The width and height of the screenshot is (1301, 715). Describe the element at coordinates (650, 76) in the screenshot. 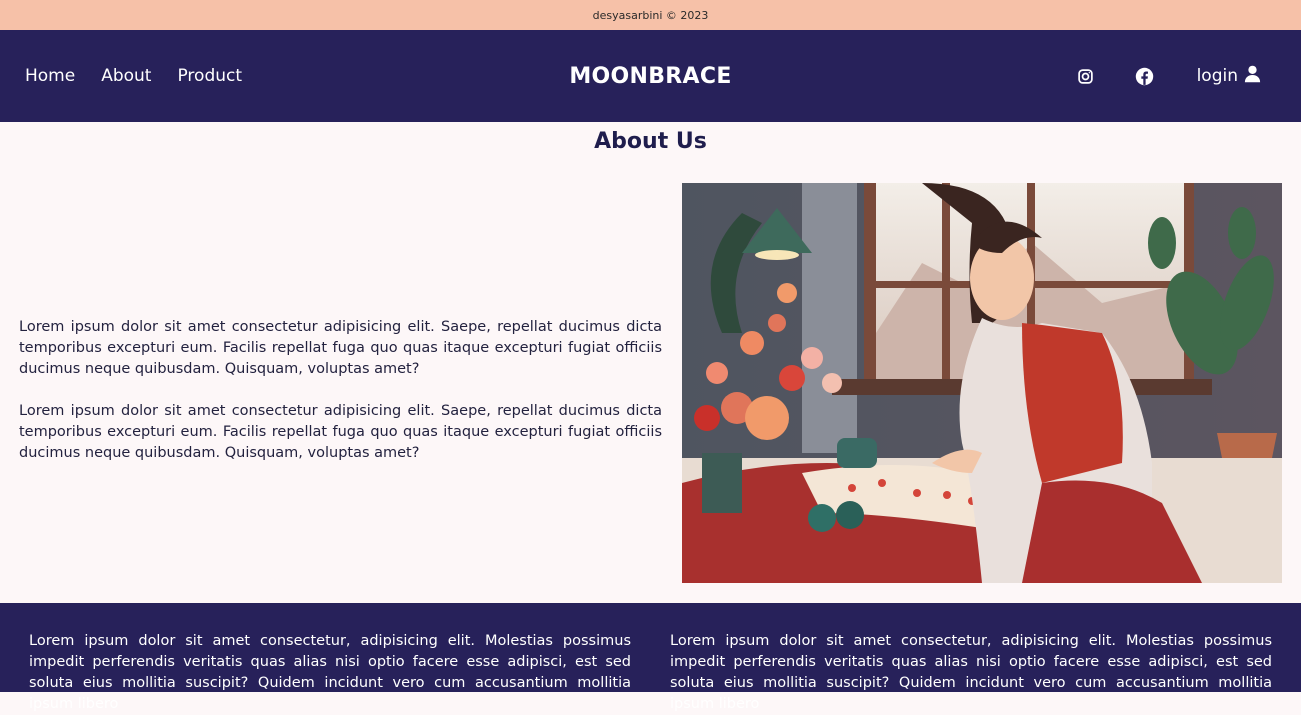

I see `navbar: Home About Product MOONBRACE login` at that location.